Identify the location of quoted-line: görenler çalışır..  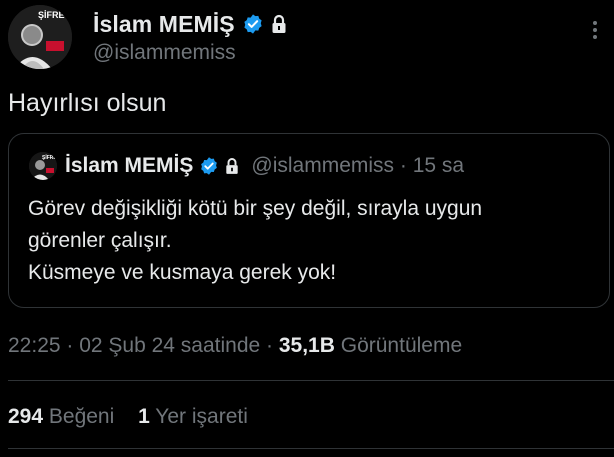
(100, 240).